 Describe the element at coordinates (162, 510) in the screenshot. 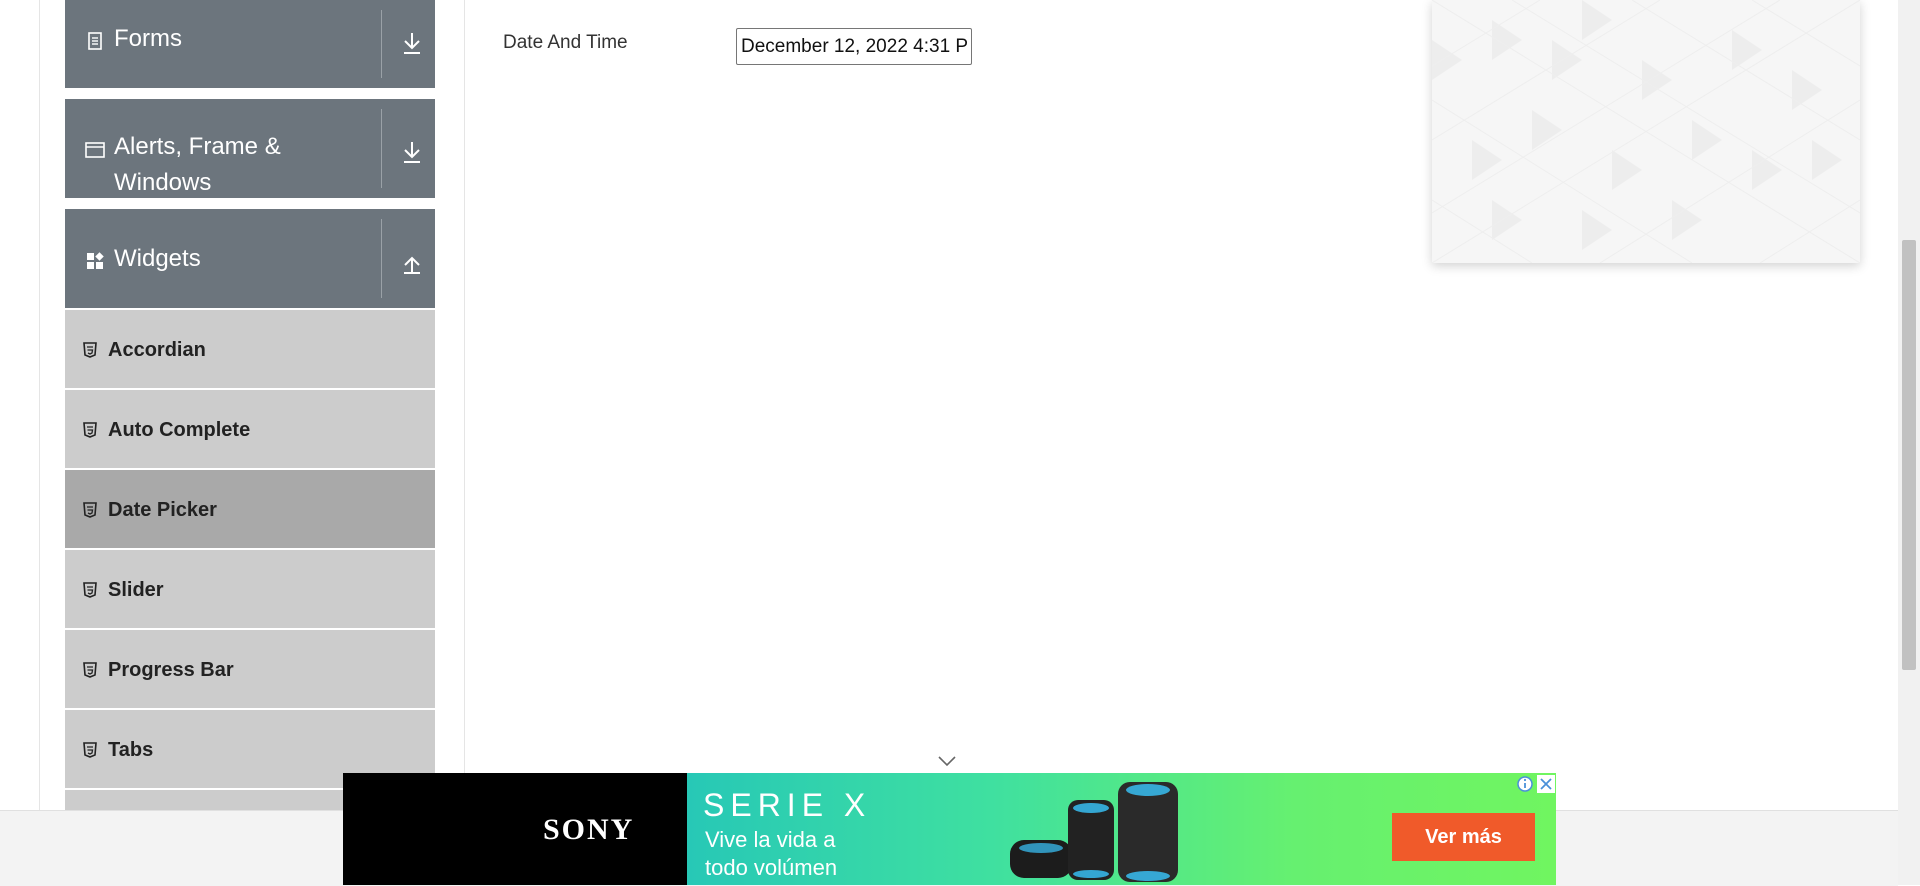

I see `sidebar-item-label: Date Picker` at that location.